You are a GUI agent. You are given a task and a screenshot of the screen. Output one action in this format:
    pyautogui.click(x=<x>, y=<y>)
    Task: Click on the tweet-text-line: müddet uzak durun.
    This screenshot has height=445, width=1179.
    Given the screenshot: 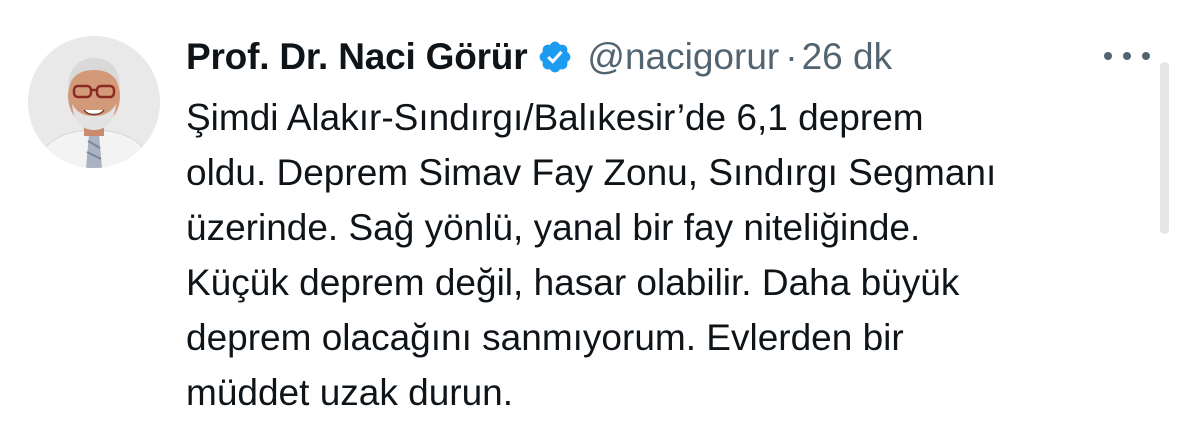 What is the action you would take?
    pyautogui.click(x=350, y=392)
    